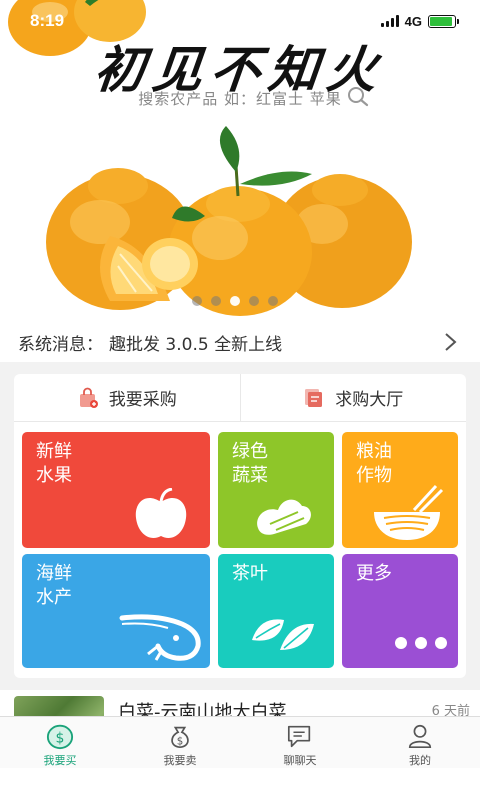  What do you see at coordinates (88, 397) in the screenshot?
I see `shopping-bag-icon` at bounding box center [88, 397].